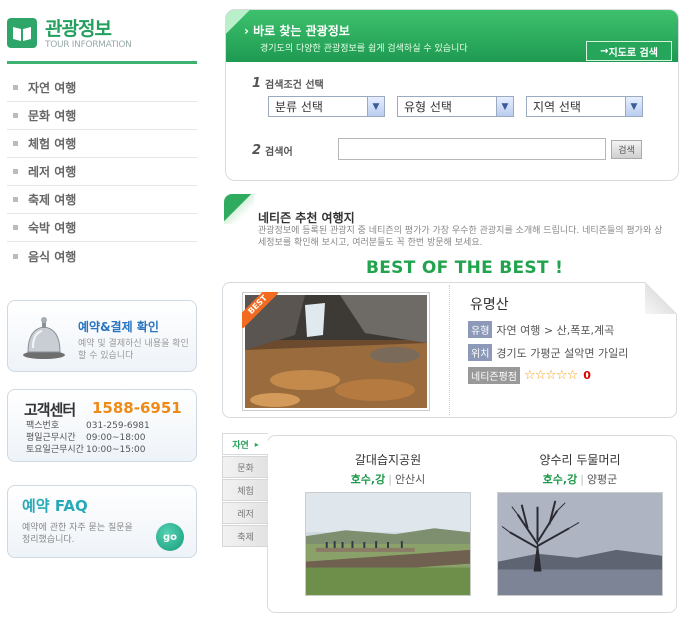 The height and width of the screenshot is (619, 684). I want to click on best-badge: BEST, so click(260, 310).